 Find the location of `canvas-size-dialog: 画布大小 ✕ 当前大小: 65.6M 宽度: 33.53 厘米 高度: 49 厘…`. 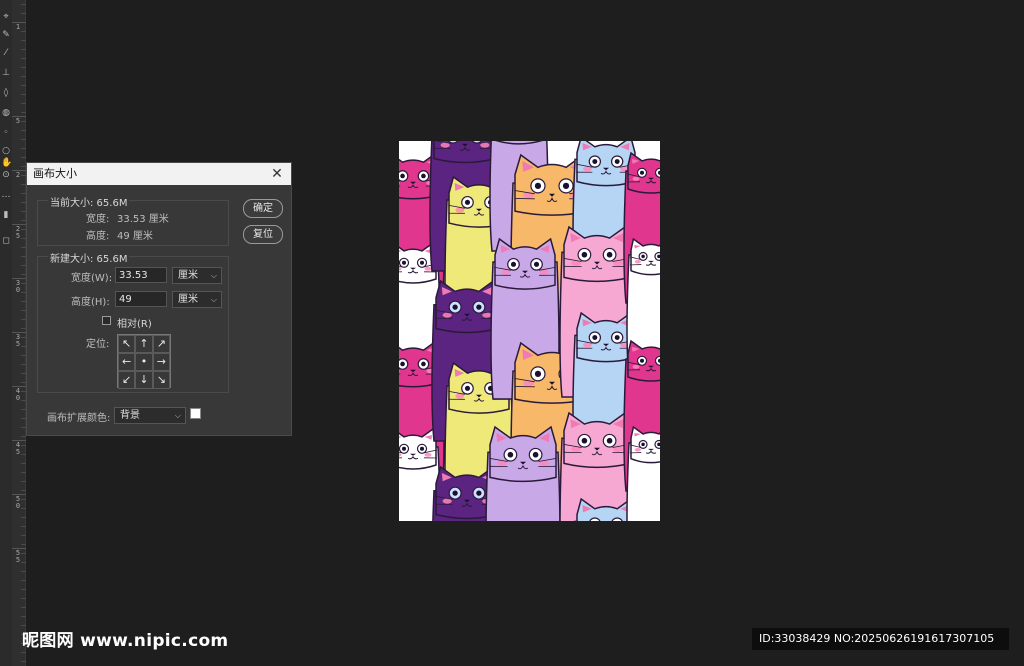

canvas-size-dialog: 画布大小 ✕ 当前大小: 65.6M 宽度: 33.53 厘米 高度: 49 厘… is located at coordinates (159, 299).